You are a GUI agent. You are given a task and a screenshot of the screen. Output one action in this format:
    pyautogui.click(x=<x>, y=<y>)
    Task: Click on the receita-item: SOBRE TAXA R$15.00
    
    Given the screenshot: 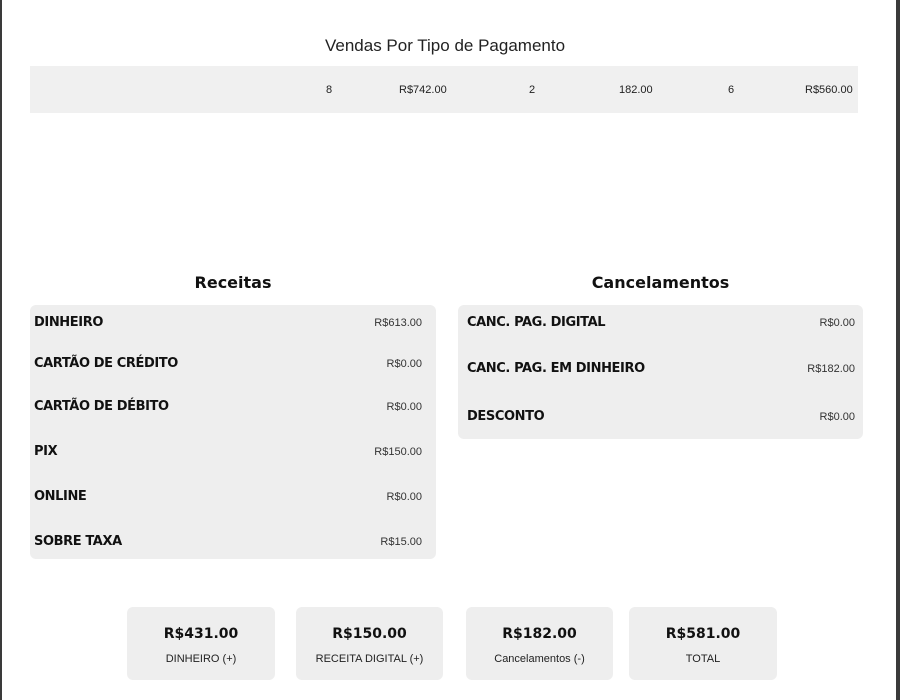 What is the action you would take?
    pyautogui.click(x=233, y=544)
    